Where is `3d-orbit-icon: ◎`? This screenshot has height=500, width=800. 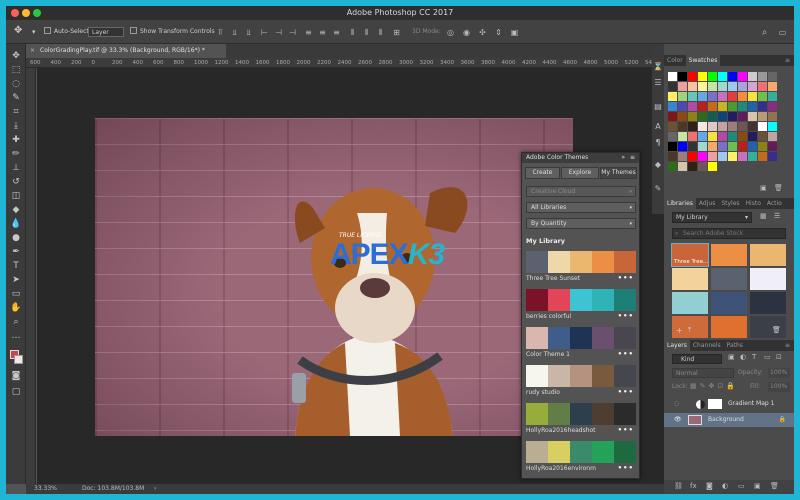 3d-orbit-icon: ◎ is located at coordinates (450, 32).